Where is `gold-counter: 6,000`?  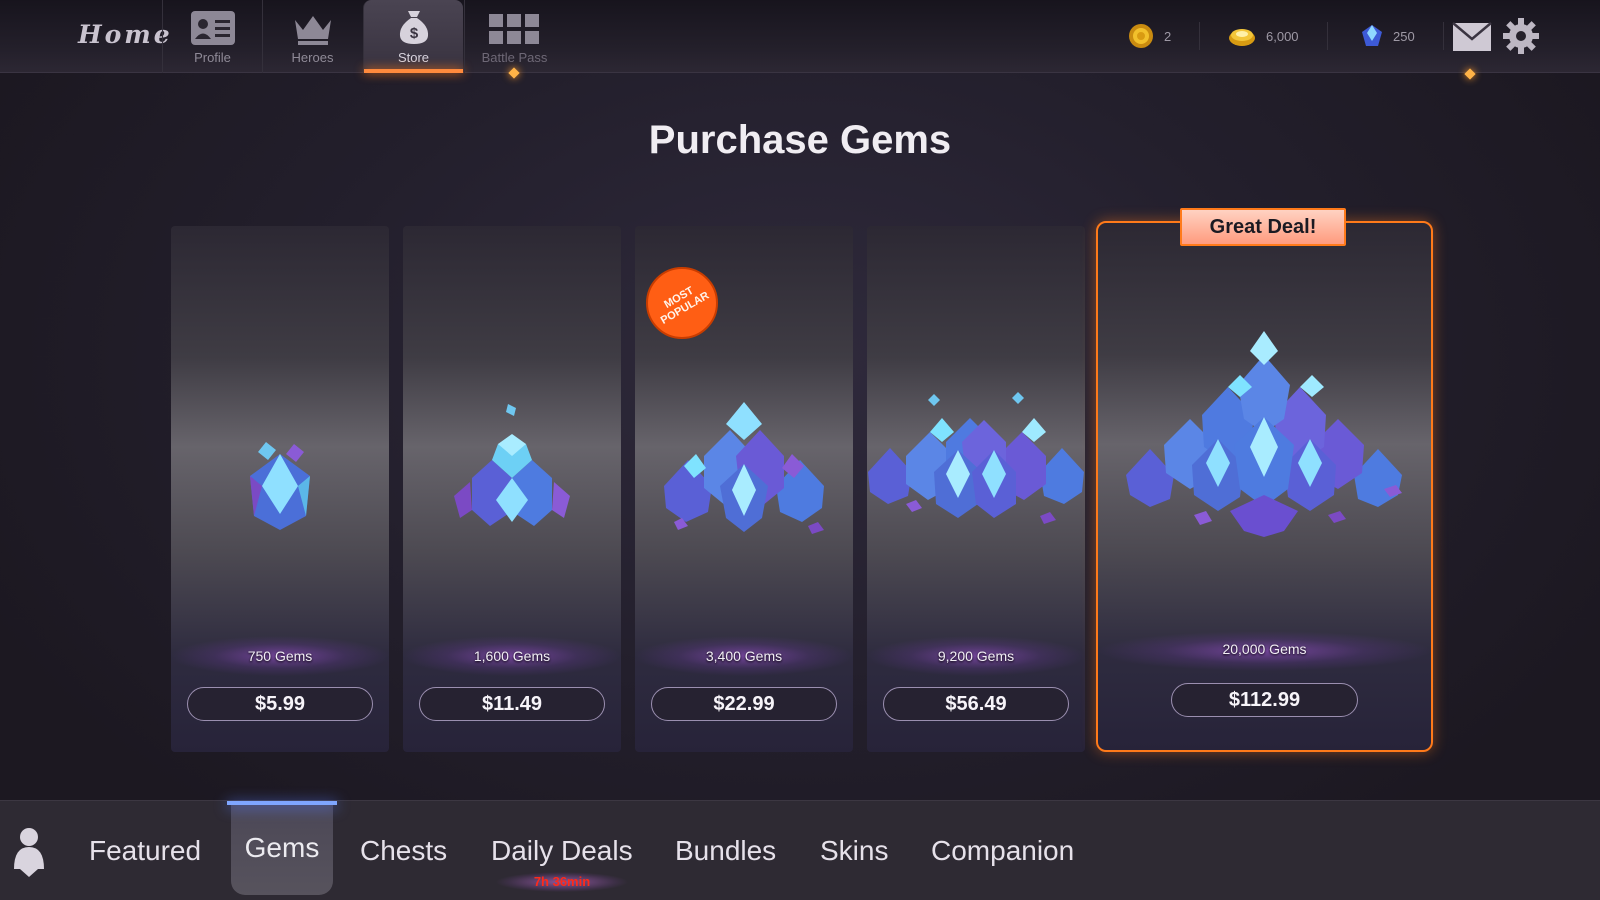 gold-counter: 6,000 is located at coordinates (1278, 36).